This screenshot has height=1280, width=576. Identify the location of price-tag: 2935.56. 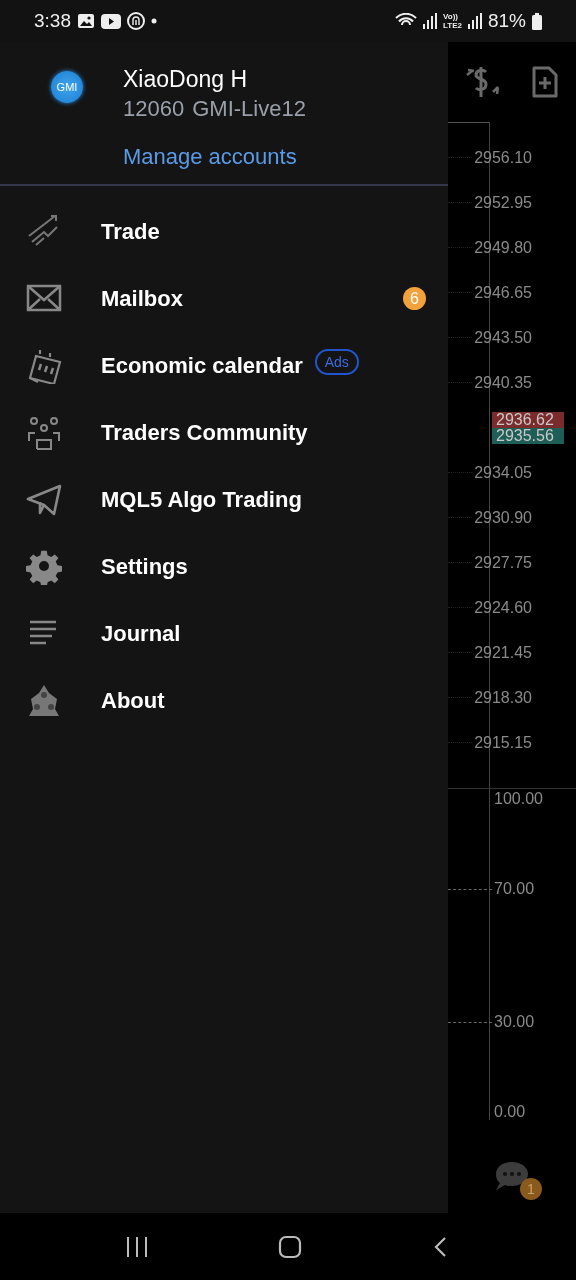
(528, 436).